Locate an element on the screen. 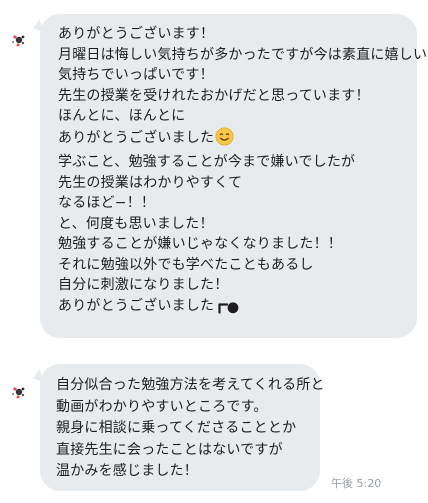  message-timestamp: 午後 5:20 is located at coordinates (356, 483).